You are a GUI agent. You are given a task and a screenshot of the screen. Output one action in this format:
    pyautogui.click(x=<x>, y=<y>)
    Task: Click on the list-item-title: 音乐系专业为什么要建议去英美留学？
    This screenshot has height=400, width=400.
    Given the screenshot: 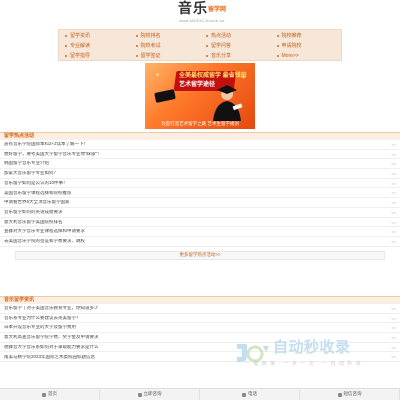 What is the action you would take?
    pyautogui.click(x=42, y=317)
    